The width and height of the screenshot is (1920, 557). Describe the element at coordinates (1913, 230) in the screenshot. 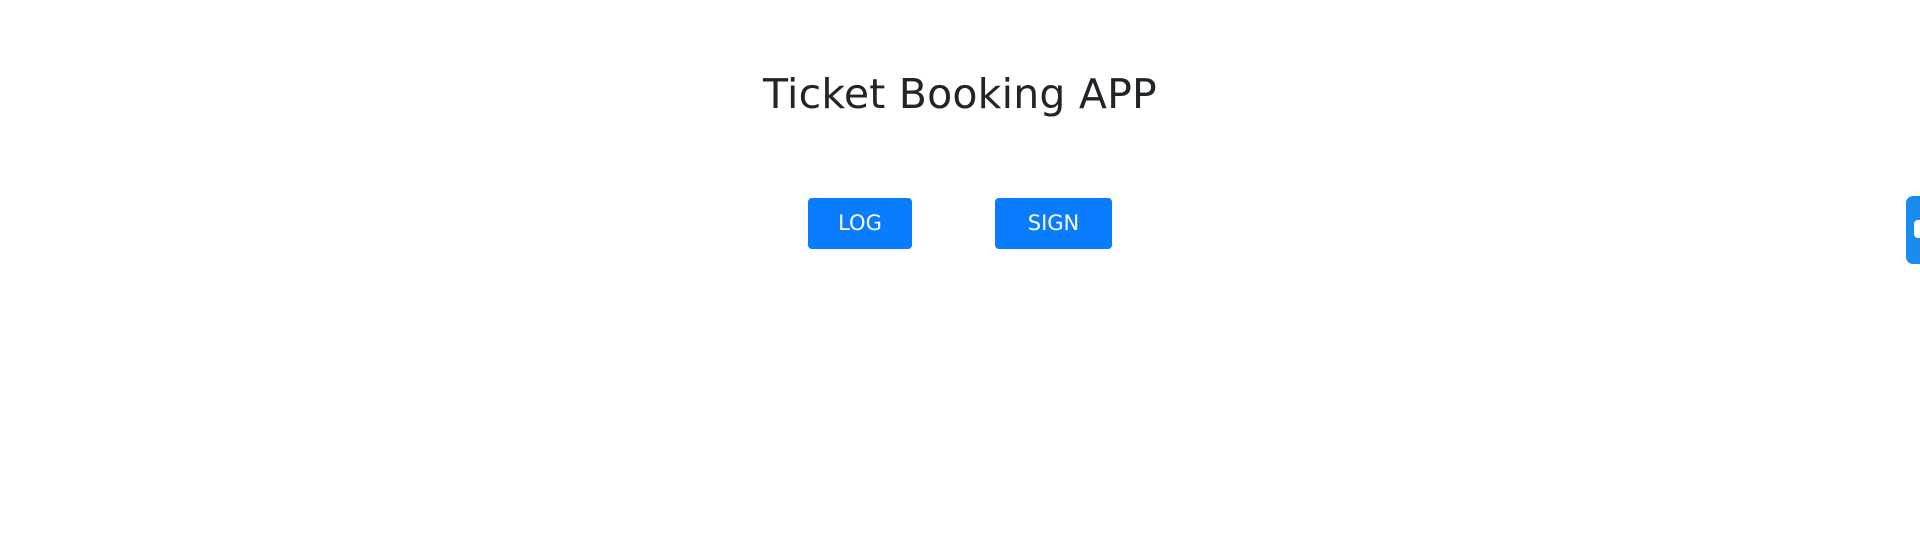

I see `side-widget-tab` at that location.